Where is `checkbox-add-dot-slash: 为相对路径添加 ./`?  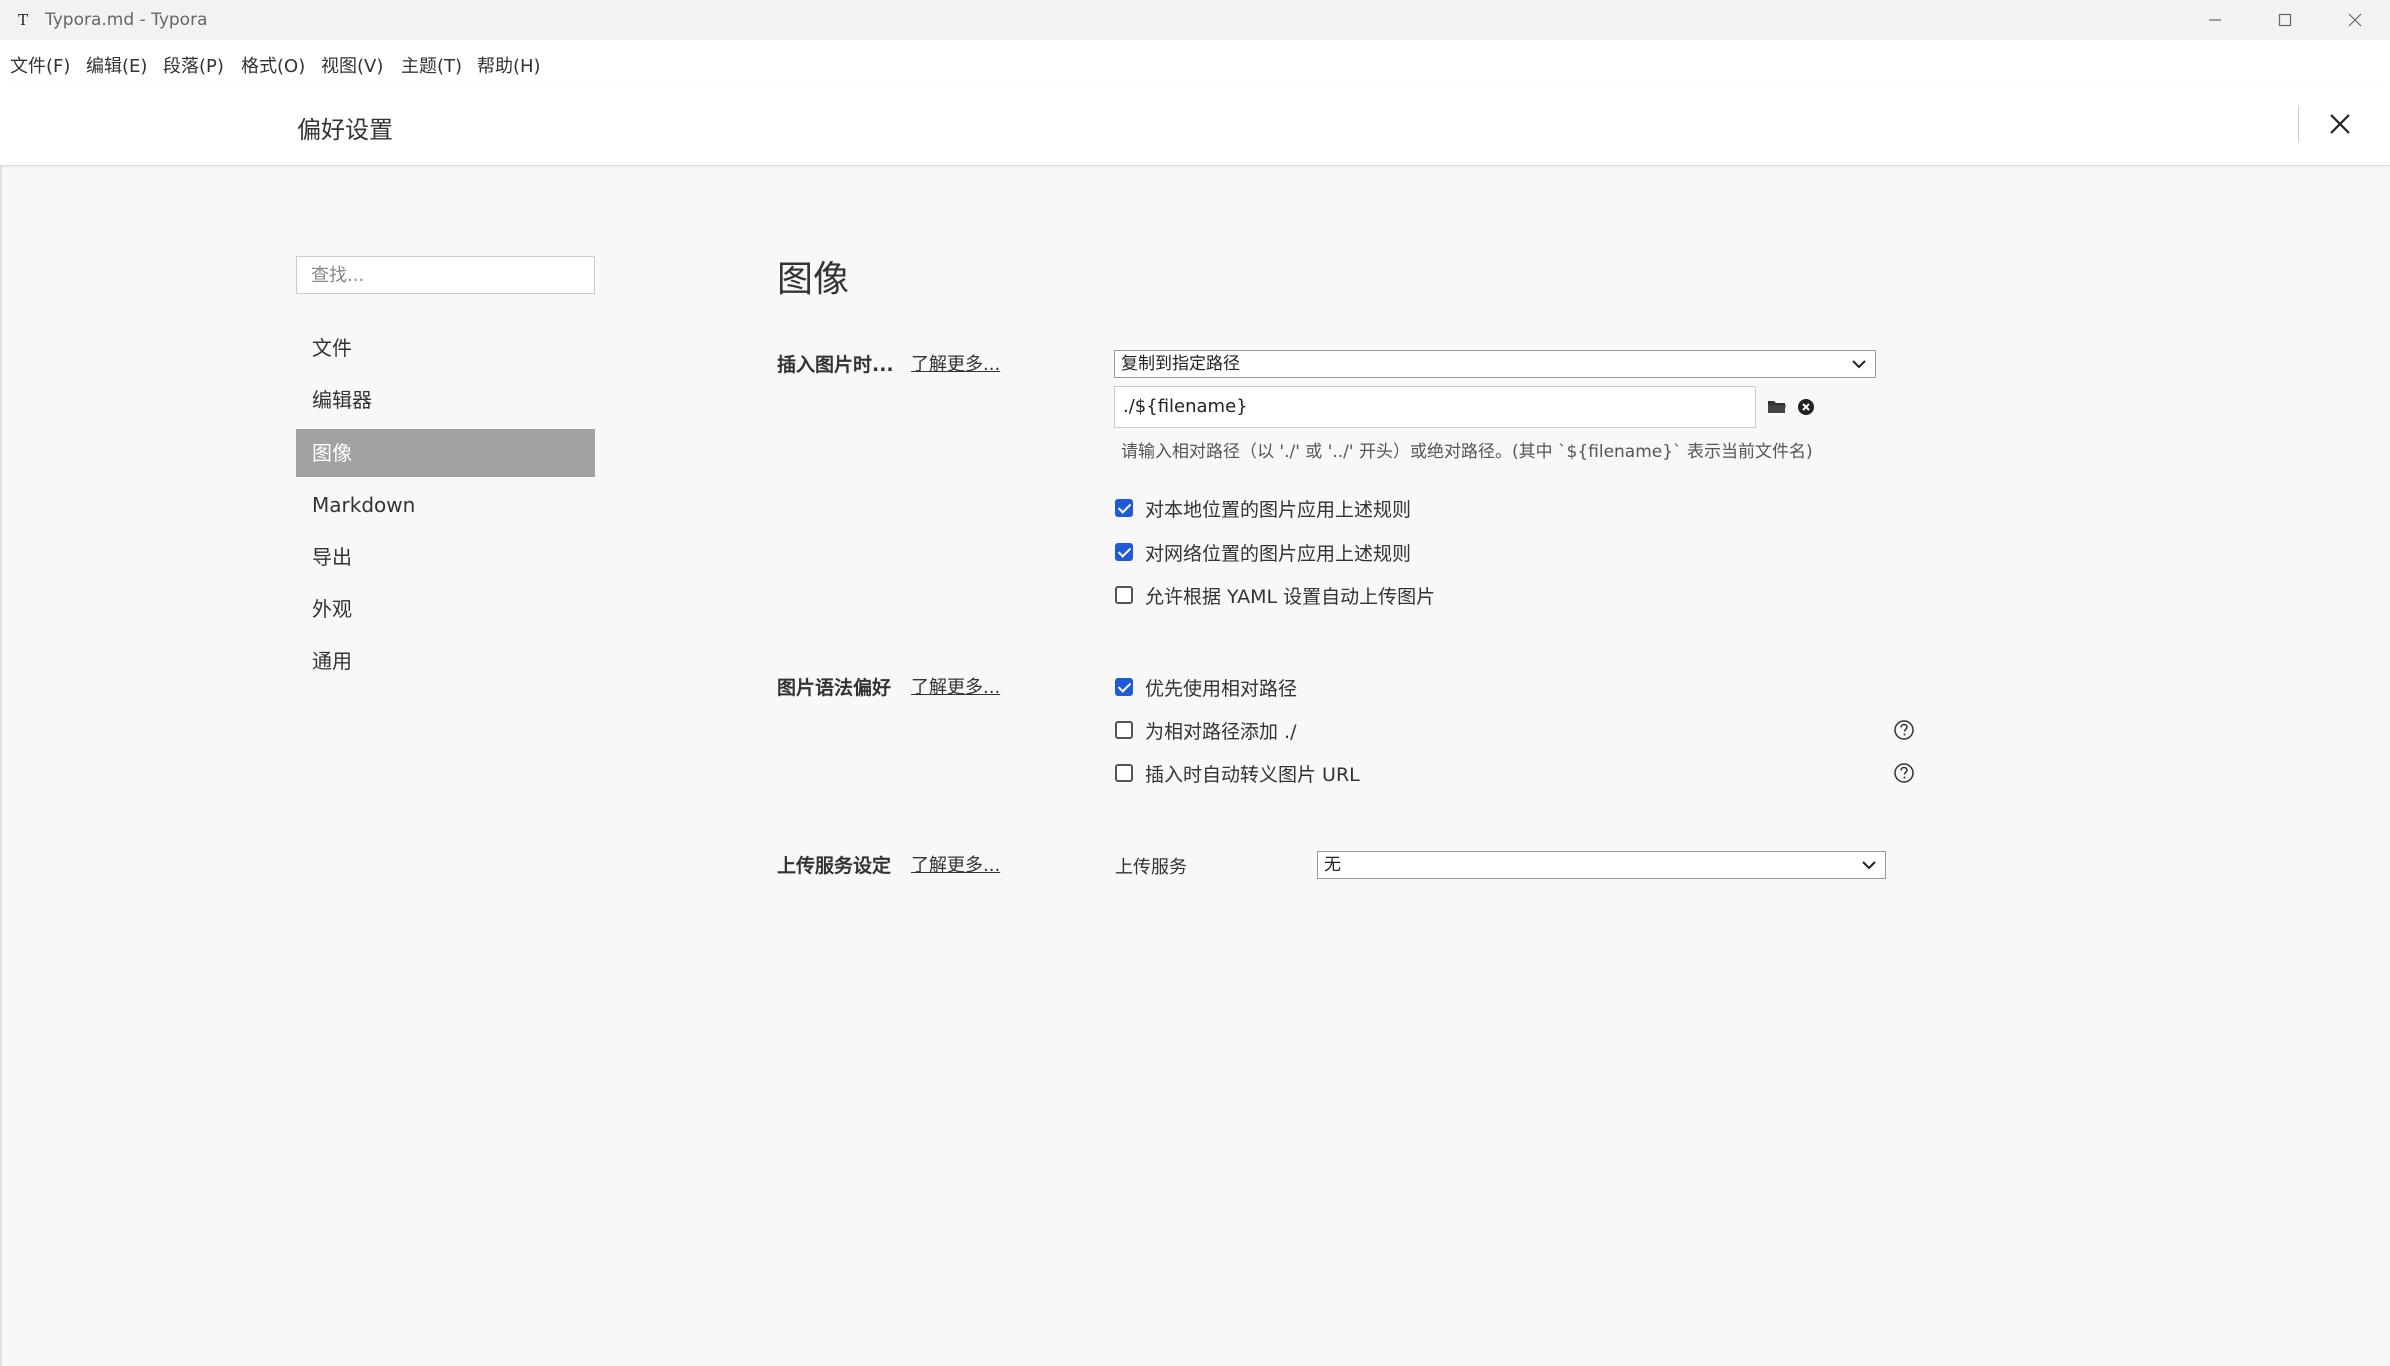 checkbox-add-dot-slash: 为相对路径添加 ./ is located at coordinates (1205, 730).